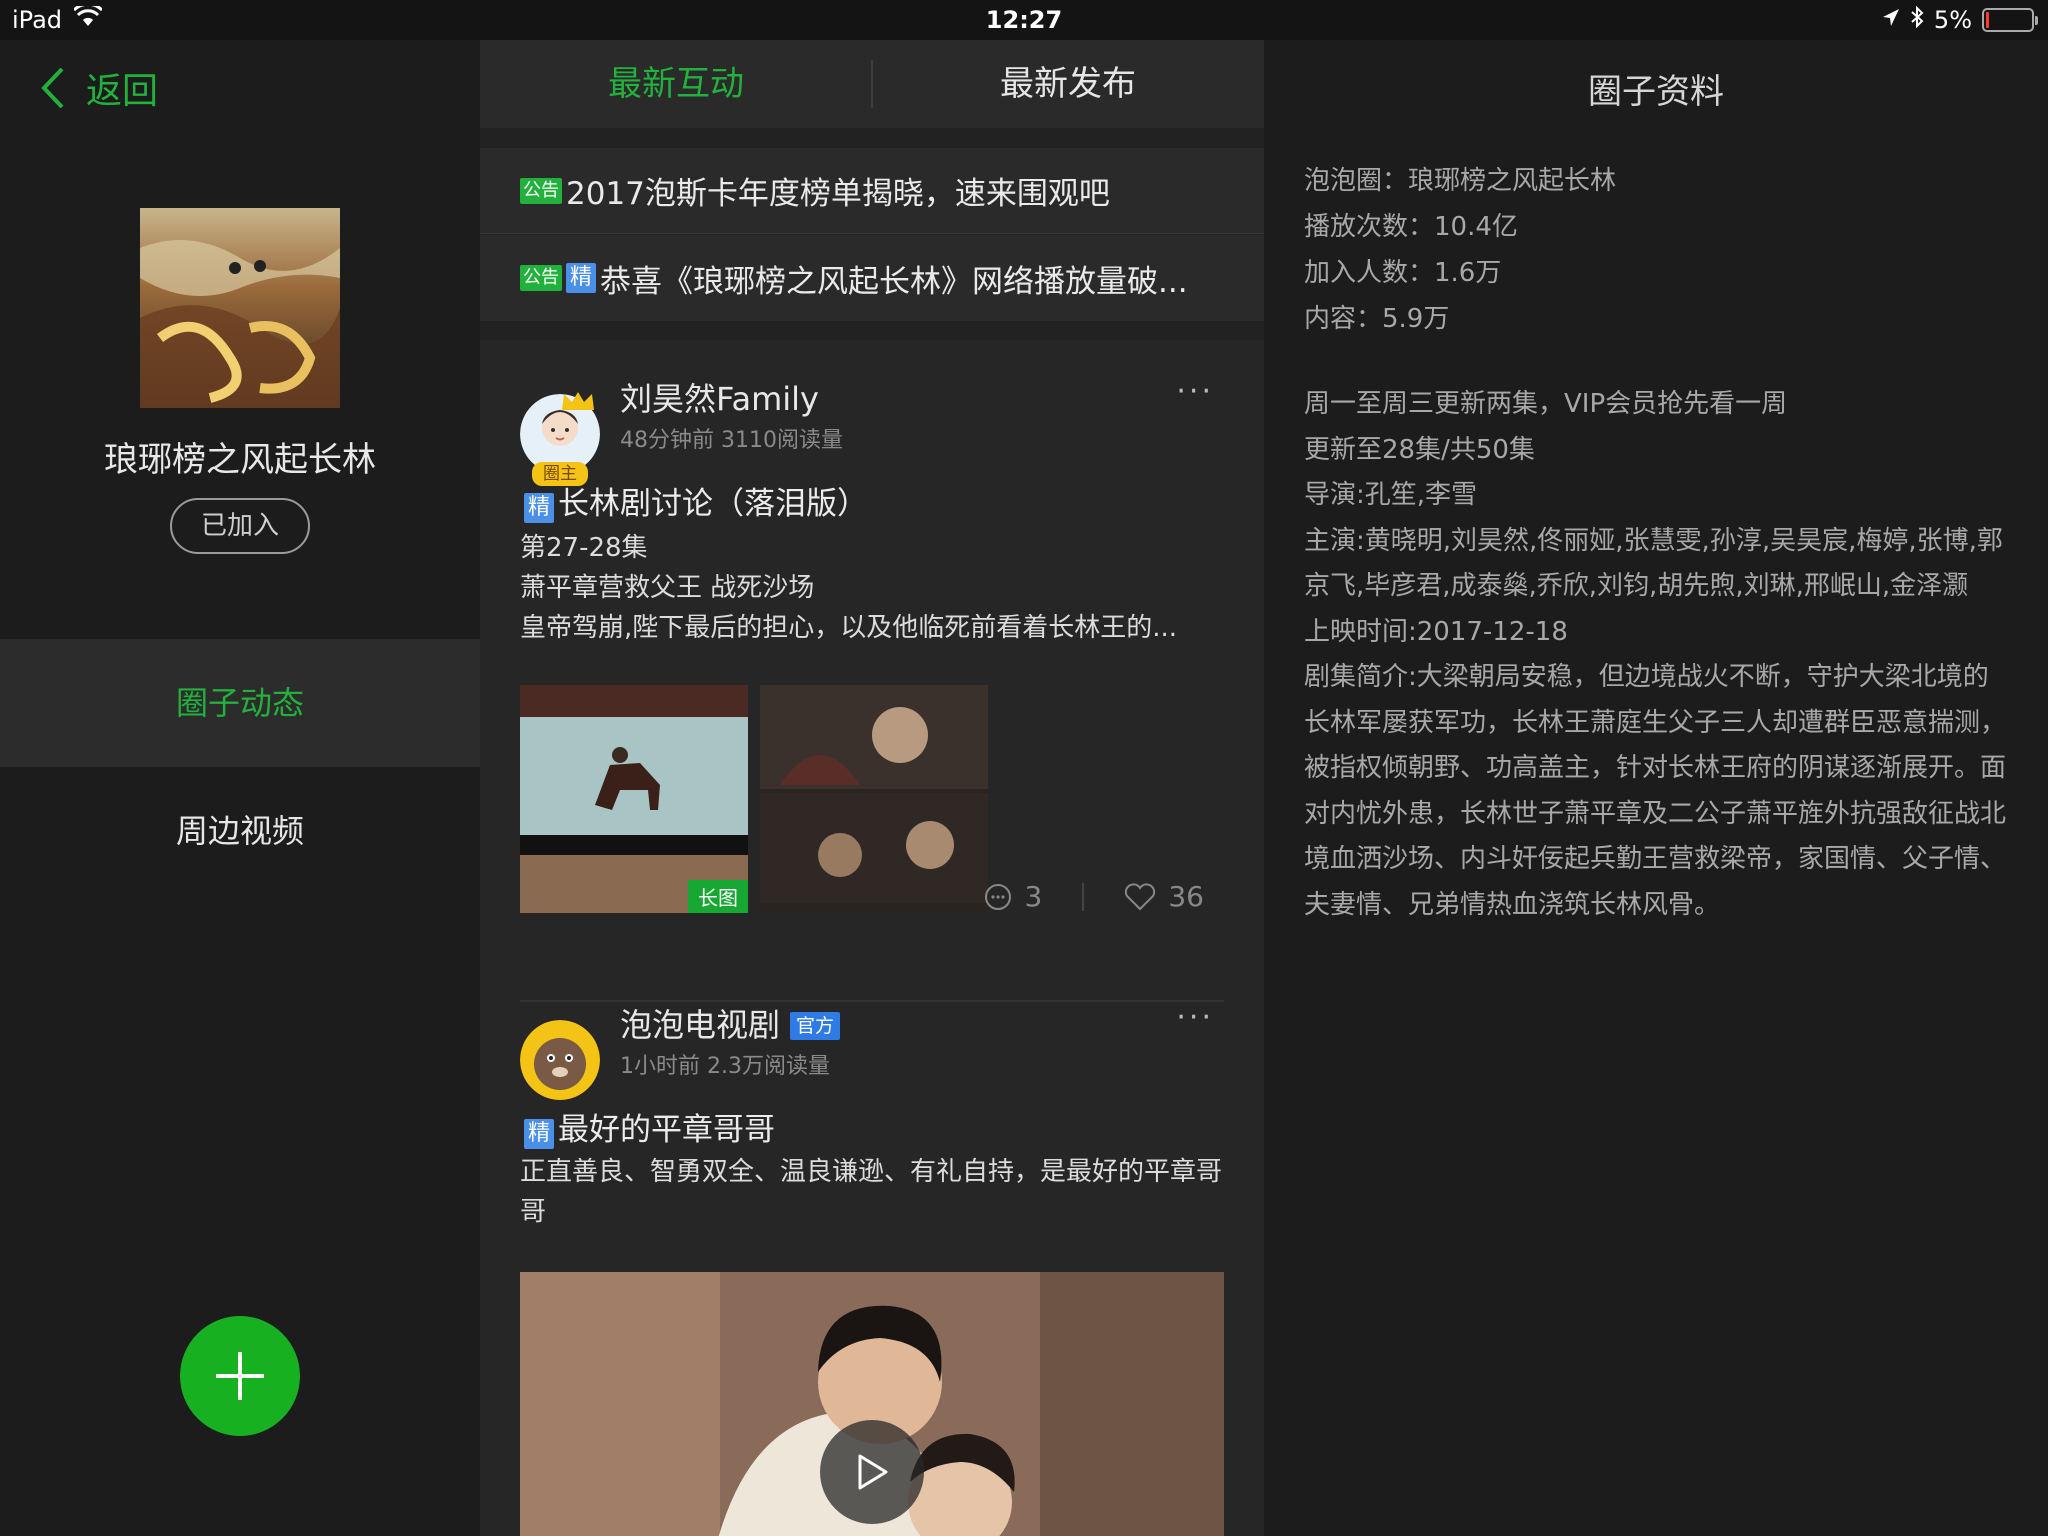 This screenshot has height=1536, width=2048. Describe the element at coordinates (1083, 896) in the screenshot. I see `actions-divider` at that location.